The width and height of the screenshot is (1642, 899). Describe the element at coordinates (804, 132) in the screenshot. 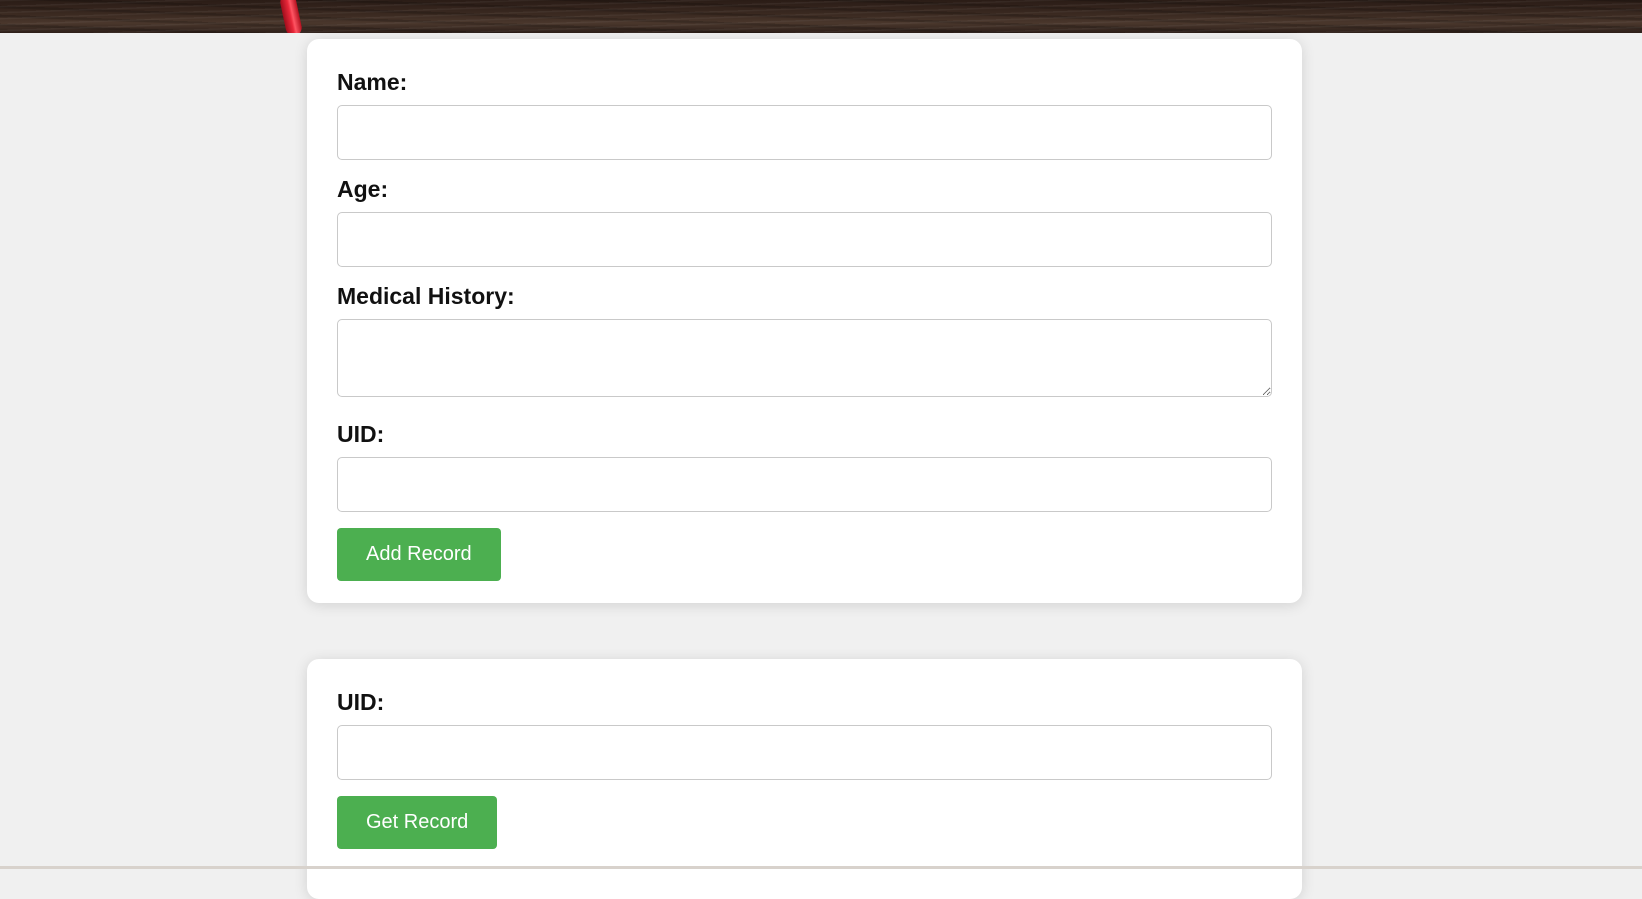

I see `name-input` at that location.